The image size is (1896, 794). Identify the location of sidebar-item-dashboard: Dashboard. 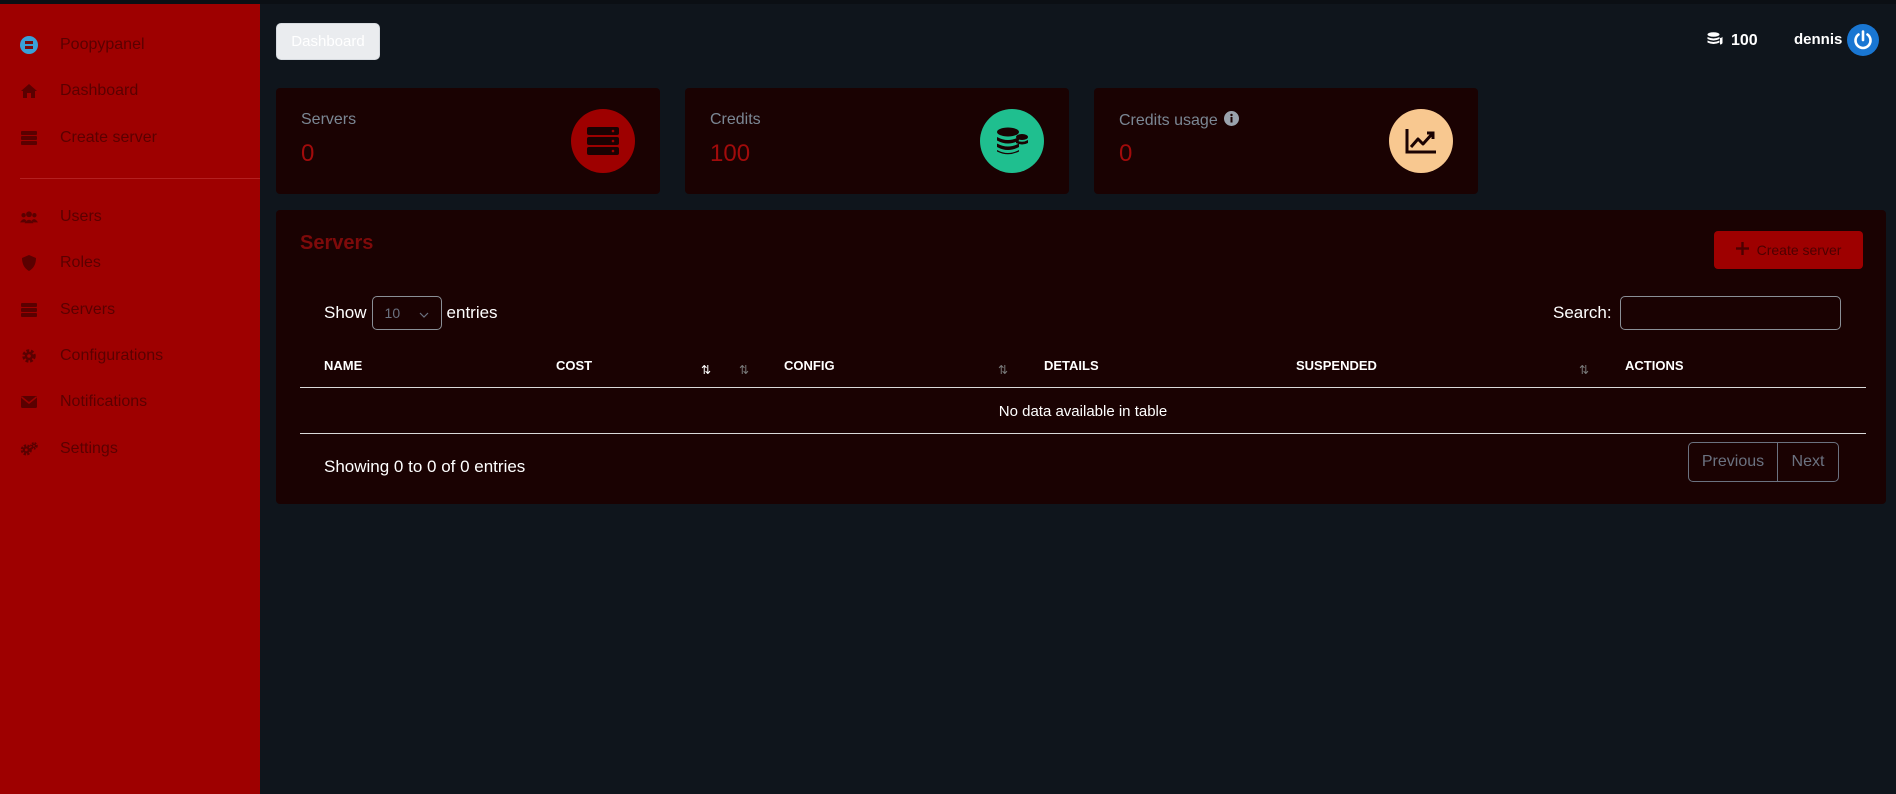
(130, 91).